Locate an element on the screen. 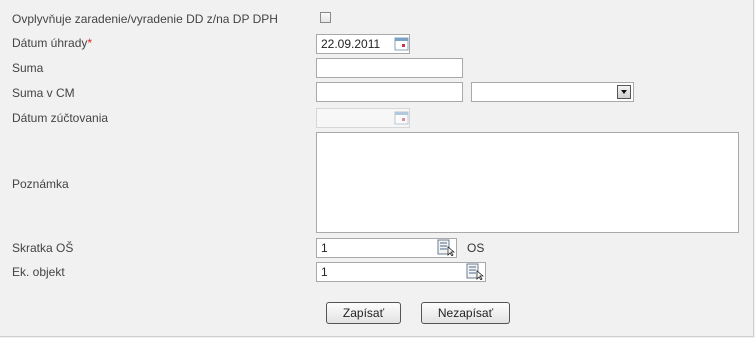 This screenshot has width=755, height=338. ovplyvnuje-checkbox is located at coordinates (325, 17).